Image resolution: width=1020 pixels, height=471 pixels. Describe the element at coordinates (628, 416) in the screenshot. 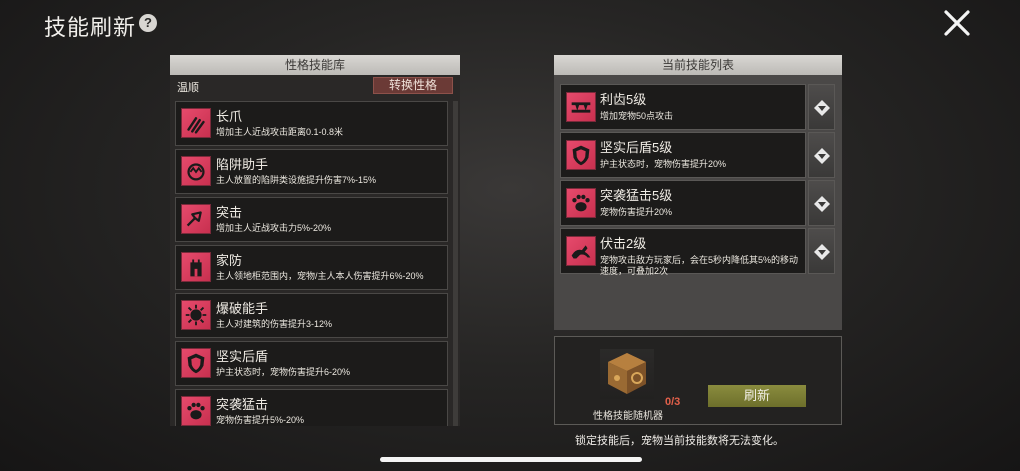

I see `item-label: 性格技能随机器` at that location.